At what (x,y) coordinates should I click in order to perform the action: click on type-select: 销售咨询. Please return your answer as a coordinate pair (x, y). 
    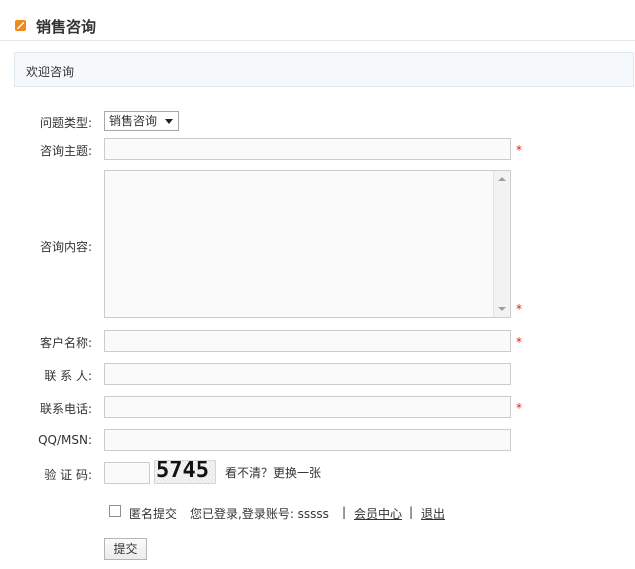
    Looking at the image, I should click on (141, 121).